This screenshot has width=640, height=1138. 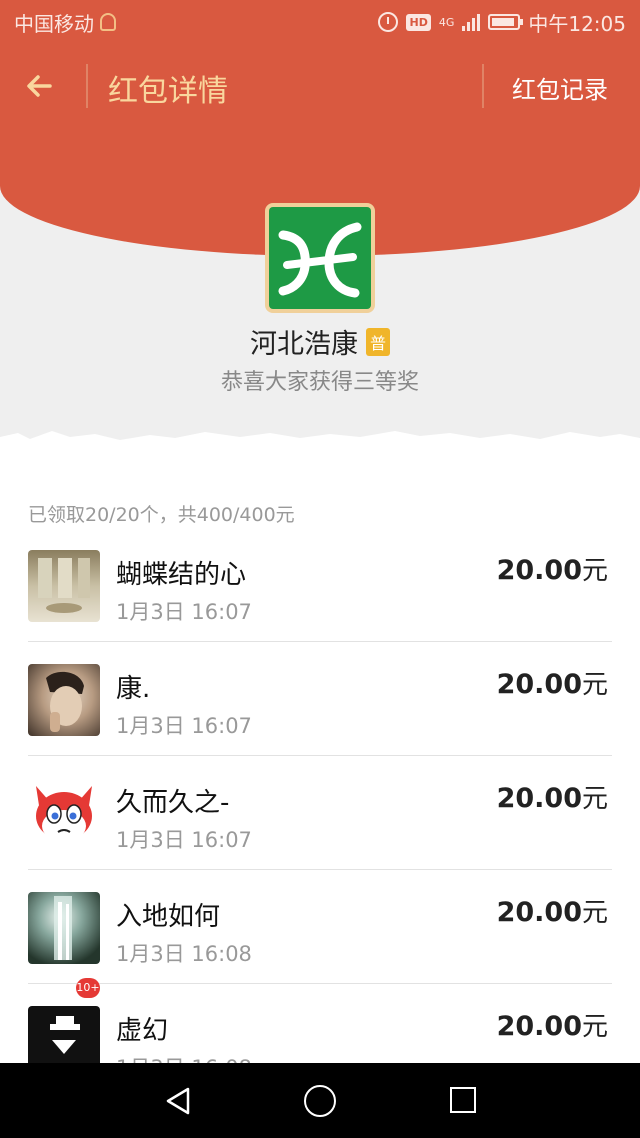 I want to click on battery-icon, so click(x=506, y=22).